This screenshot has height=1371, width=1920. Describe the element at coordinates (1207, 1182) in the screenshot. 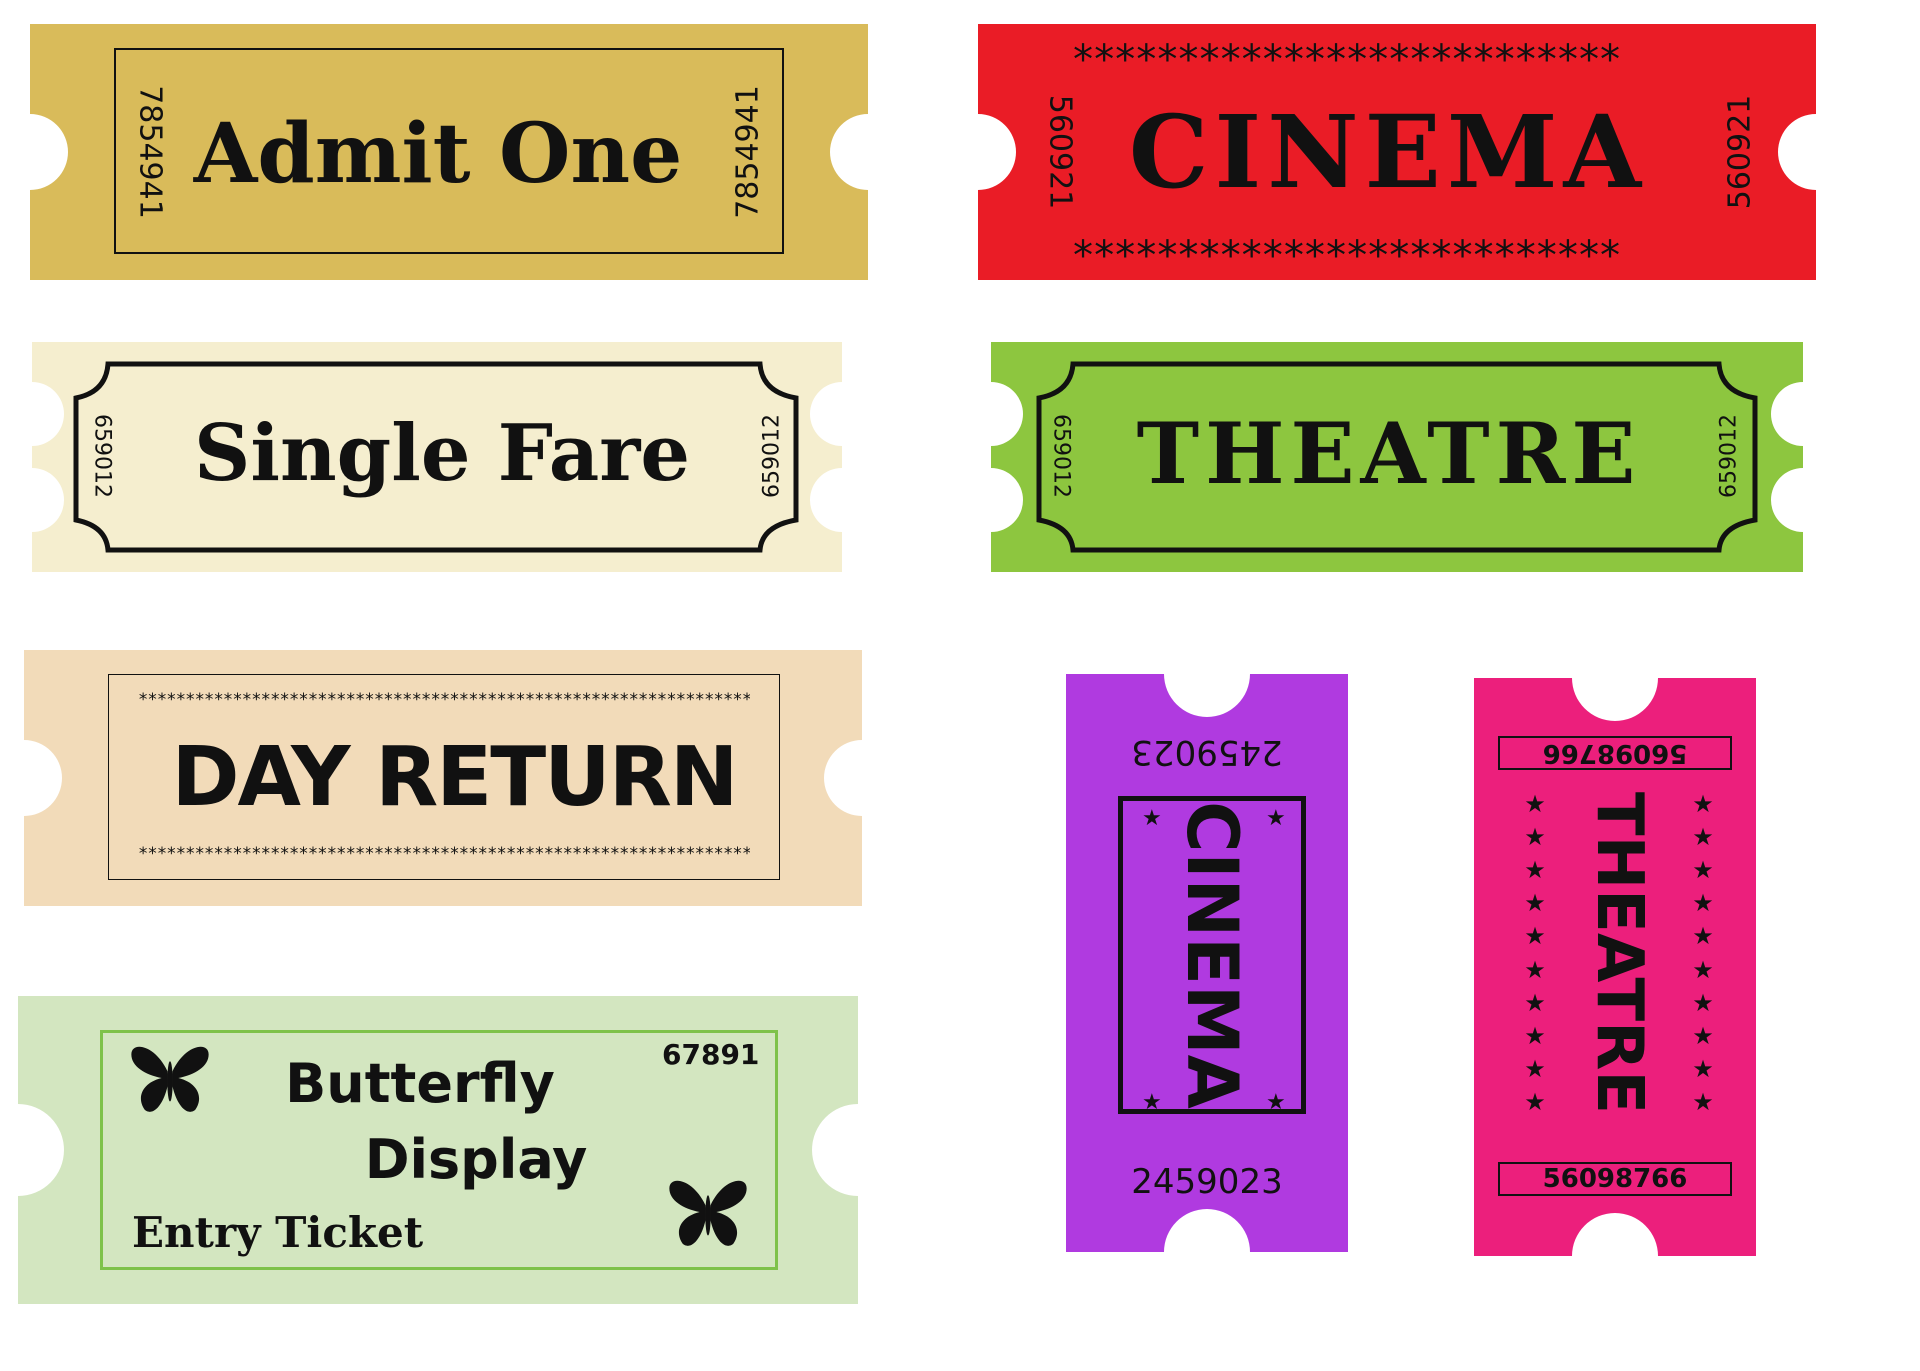

I see `ticket-cinema-purple-number-bottom: 2459023` at that location.